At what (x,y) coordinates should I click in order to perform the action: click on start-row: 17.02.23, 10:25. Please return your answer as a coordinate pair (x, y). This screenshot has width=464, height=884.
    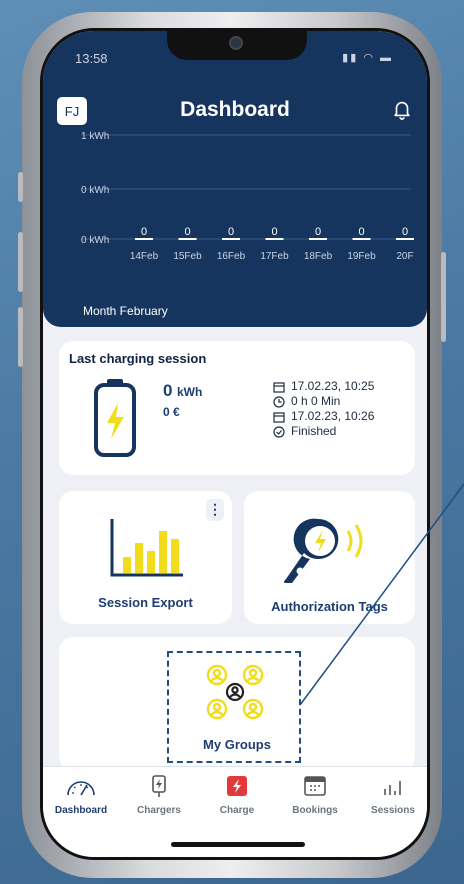
    Looking at the image, I should click on (323, 386).